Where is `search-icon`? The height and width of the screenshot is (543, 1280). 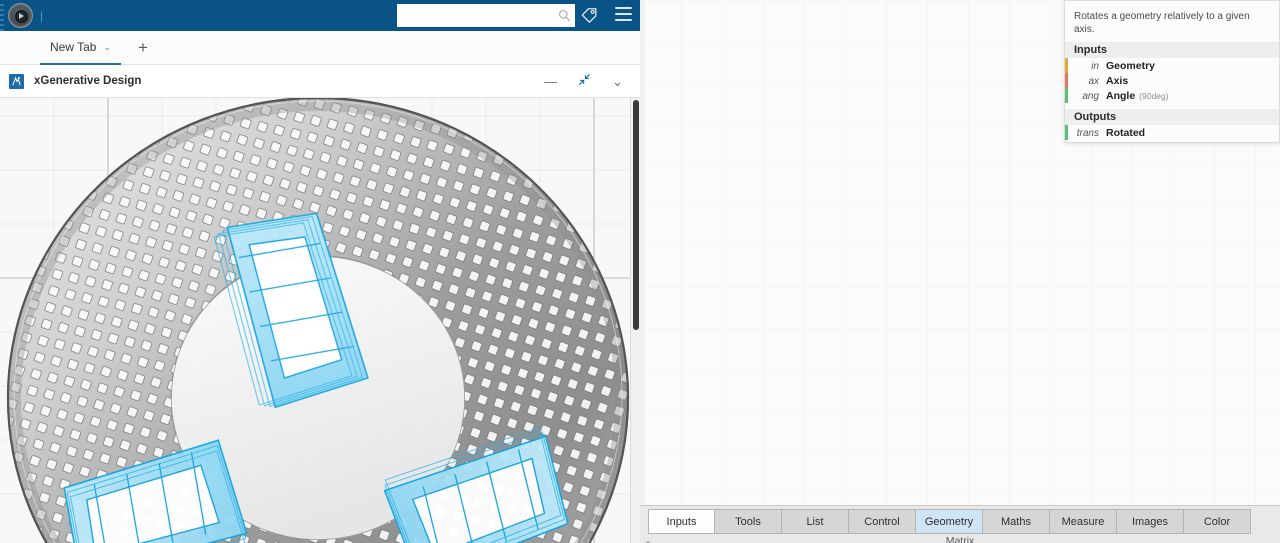 search-icon is located at coordinates (564, 15).